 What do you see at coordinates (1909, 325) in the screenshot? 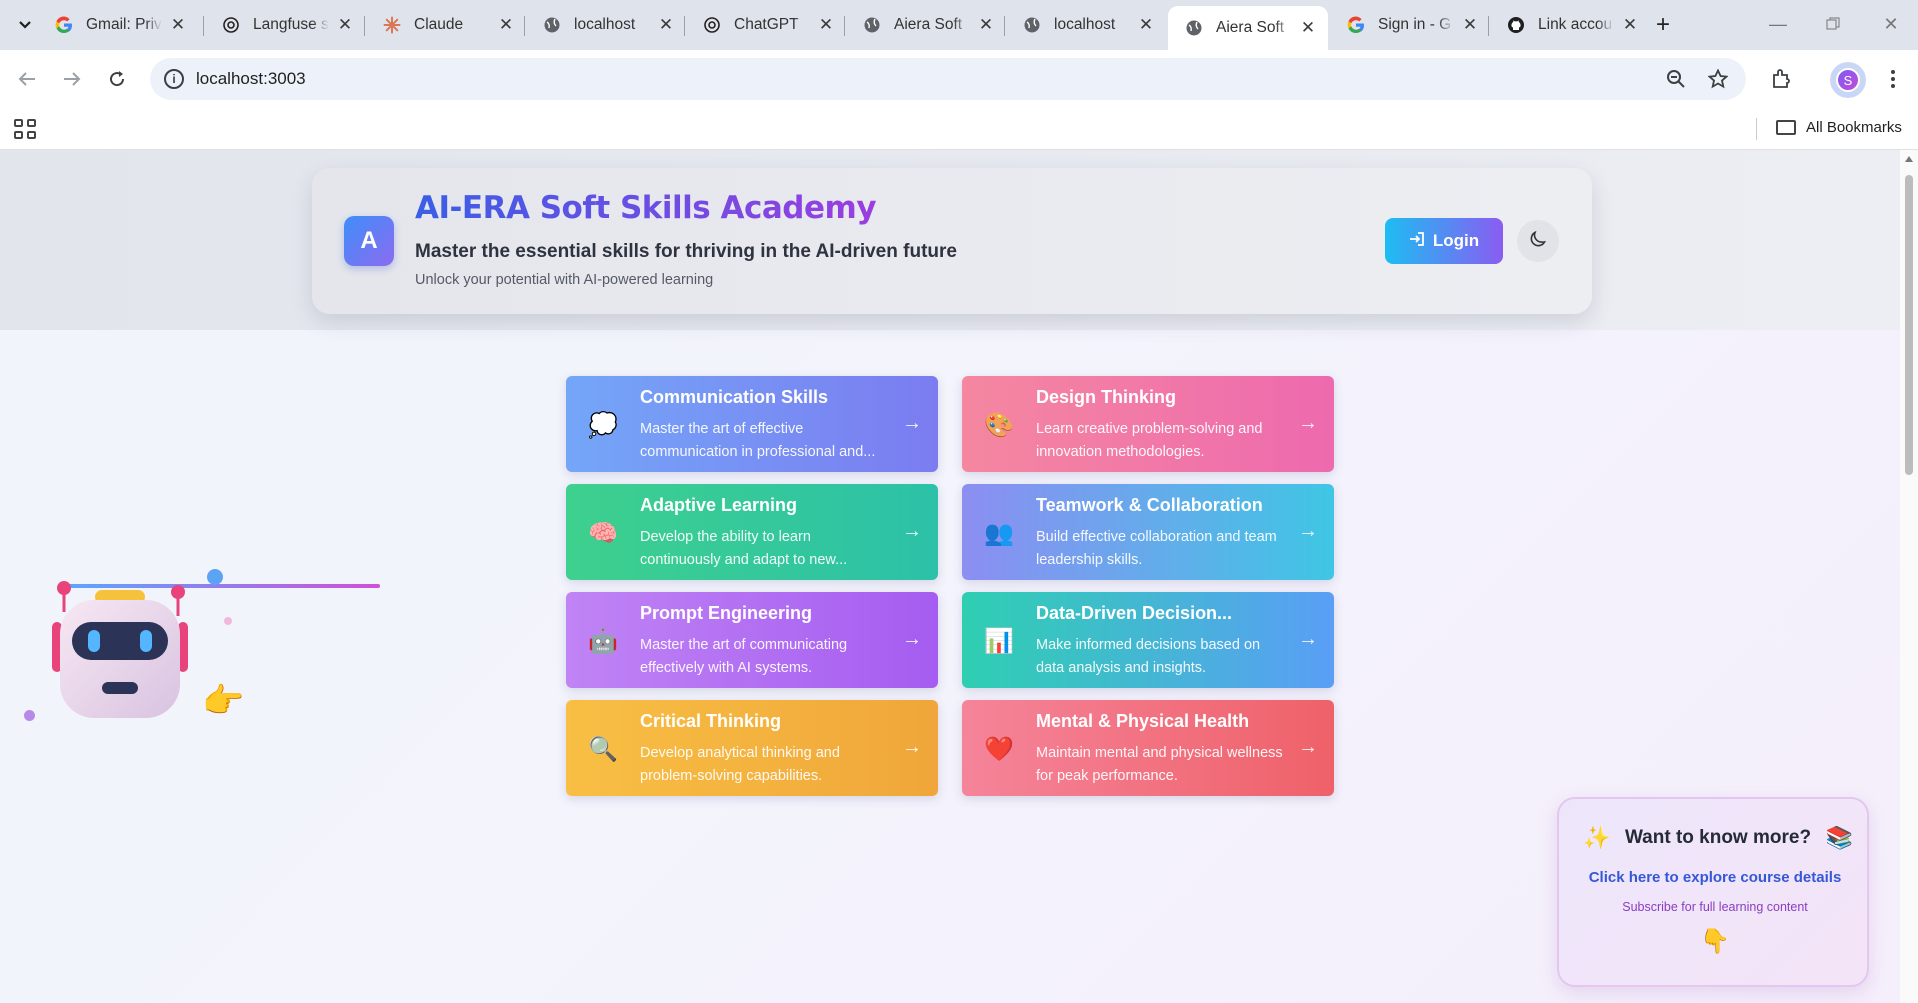
I see `scroll-thumb` at bounding box center [1909, 325].